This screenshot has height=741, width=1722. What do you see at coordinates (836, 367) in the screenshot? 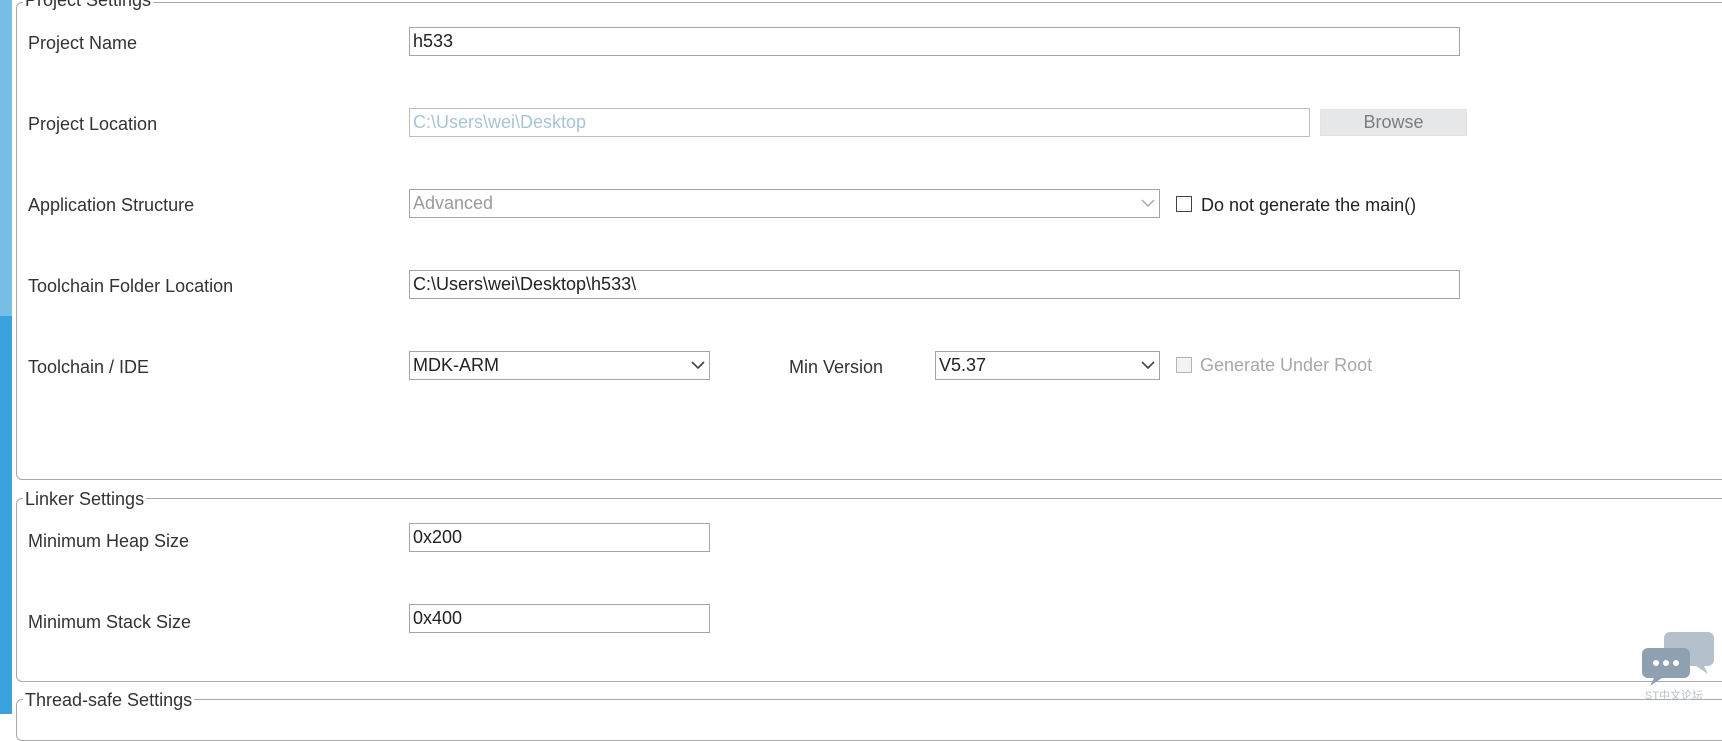
I see `min-version-label: Min Version` at bounding box center [836, 367].